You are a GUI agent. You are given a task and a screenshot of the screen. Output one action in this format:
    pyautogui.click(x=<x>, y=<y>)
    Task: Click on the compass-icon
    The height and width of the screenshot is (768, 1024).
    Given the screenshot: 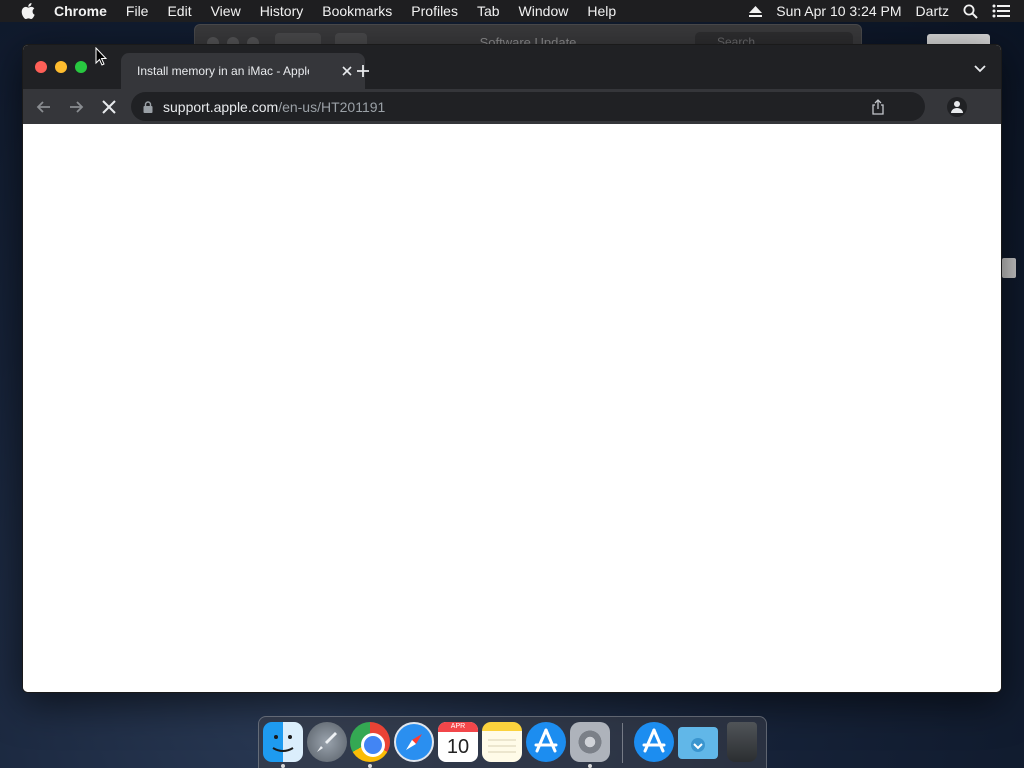 What is the action you would take?
    pyautogui.click(x=414, y=742)
    